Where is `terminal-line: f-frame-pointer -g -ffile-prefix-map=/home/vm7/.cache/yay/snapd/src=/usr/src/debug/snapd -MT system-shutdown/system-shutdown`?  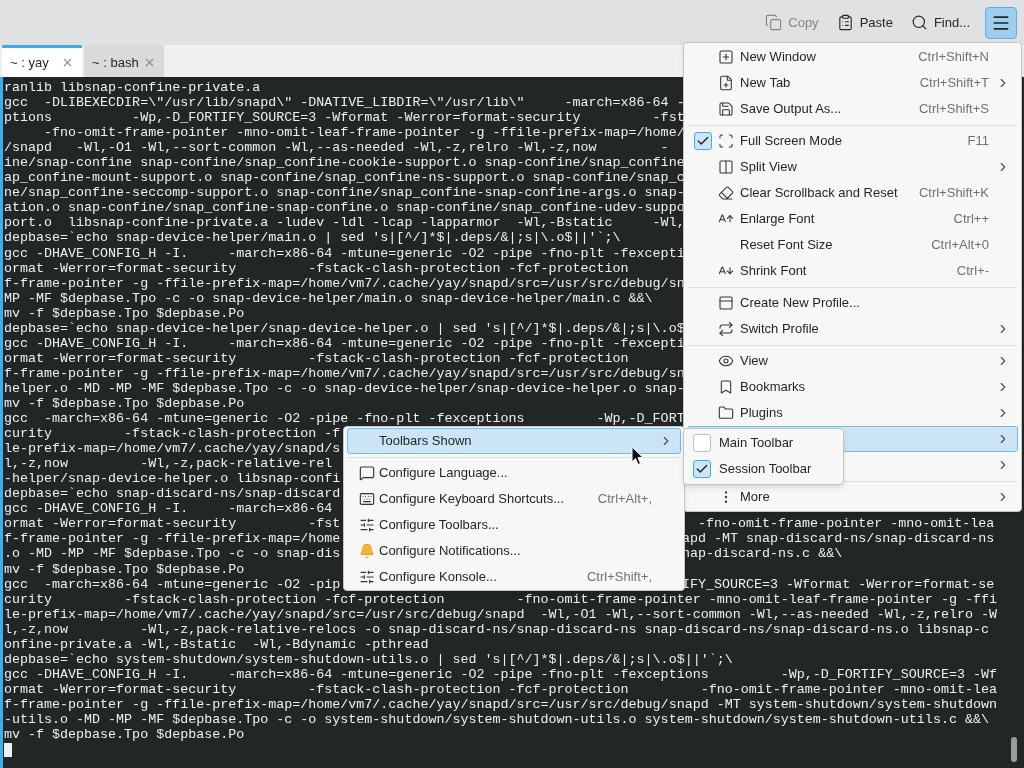
terminal-line: f-frame-pointer -g -ffile-prefix-map=/home/vm7/.cache/yay/snapd/src=/usr/src/debug/snapd -MT system-shutdown/system-shutdown is located at coordinates (500, 704).